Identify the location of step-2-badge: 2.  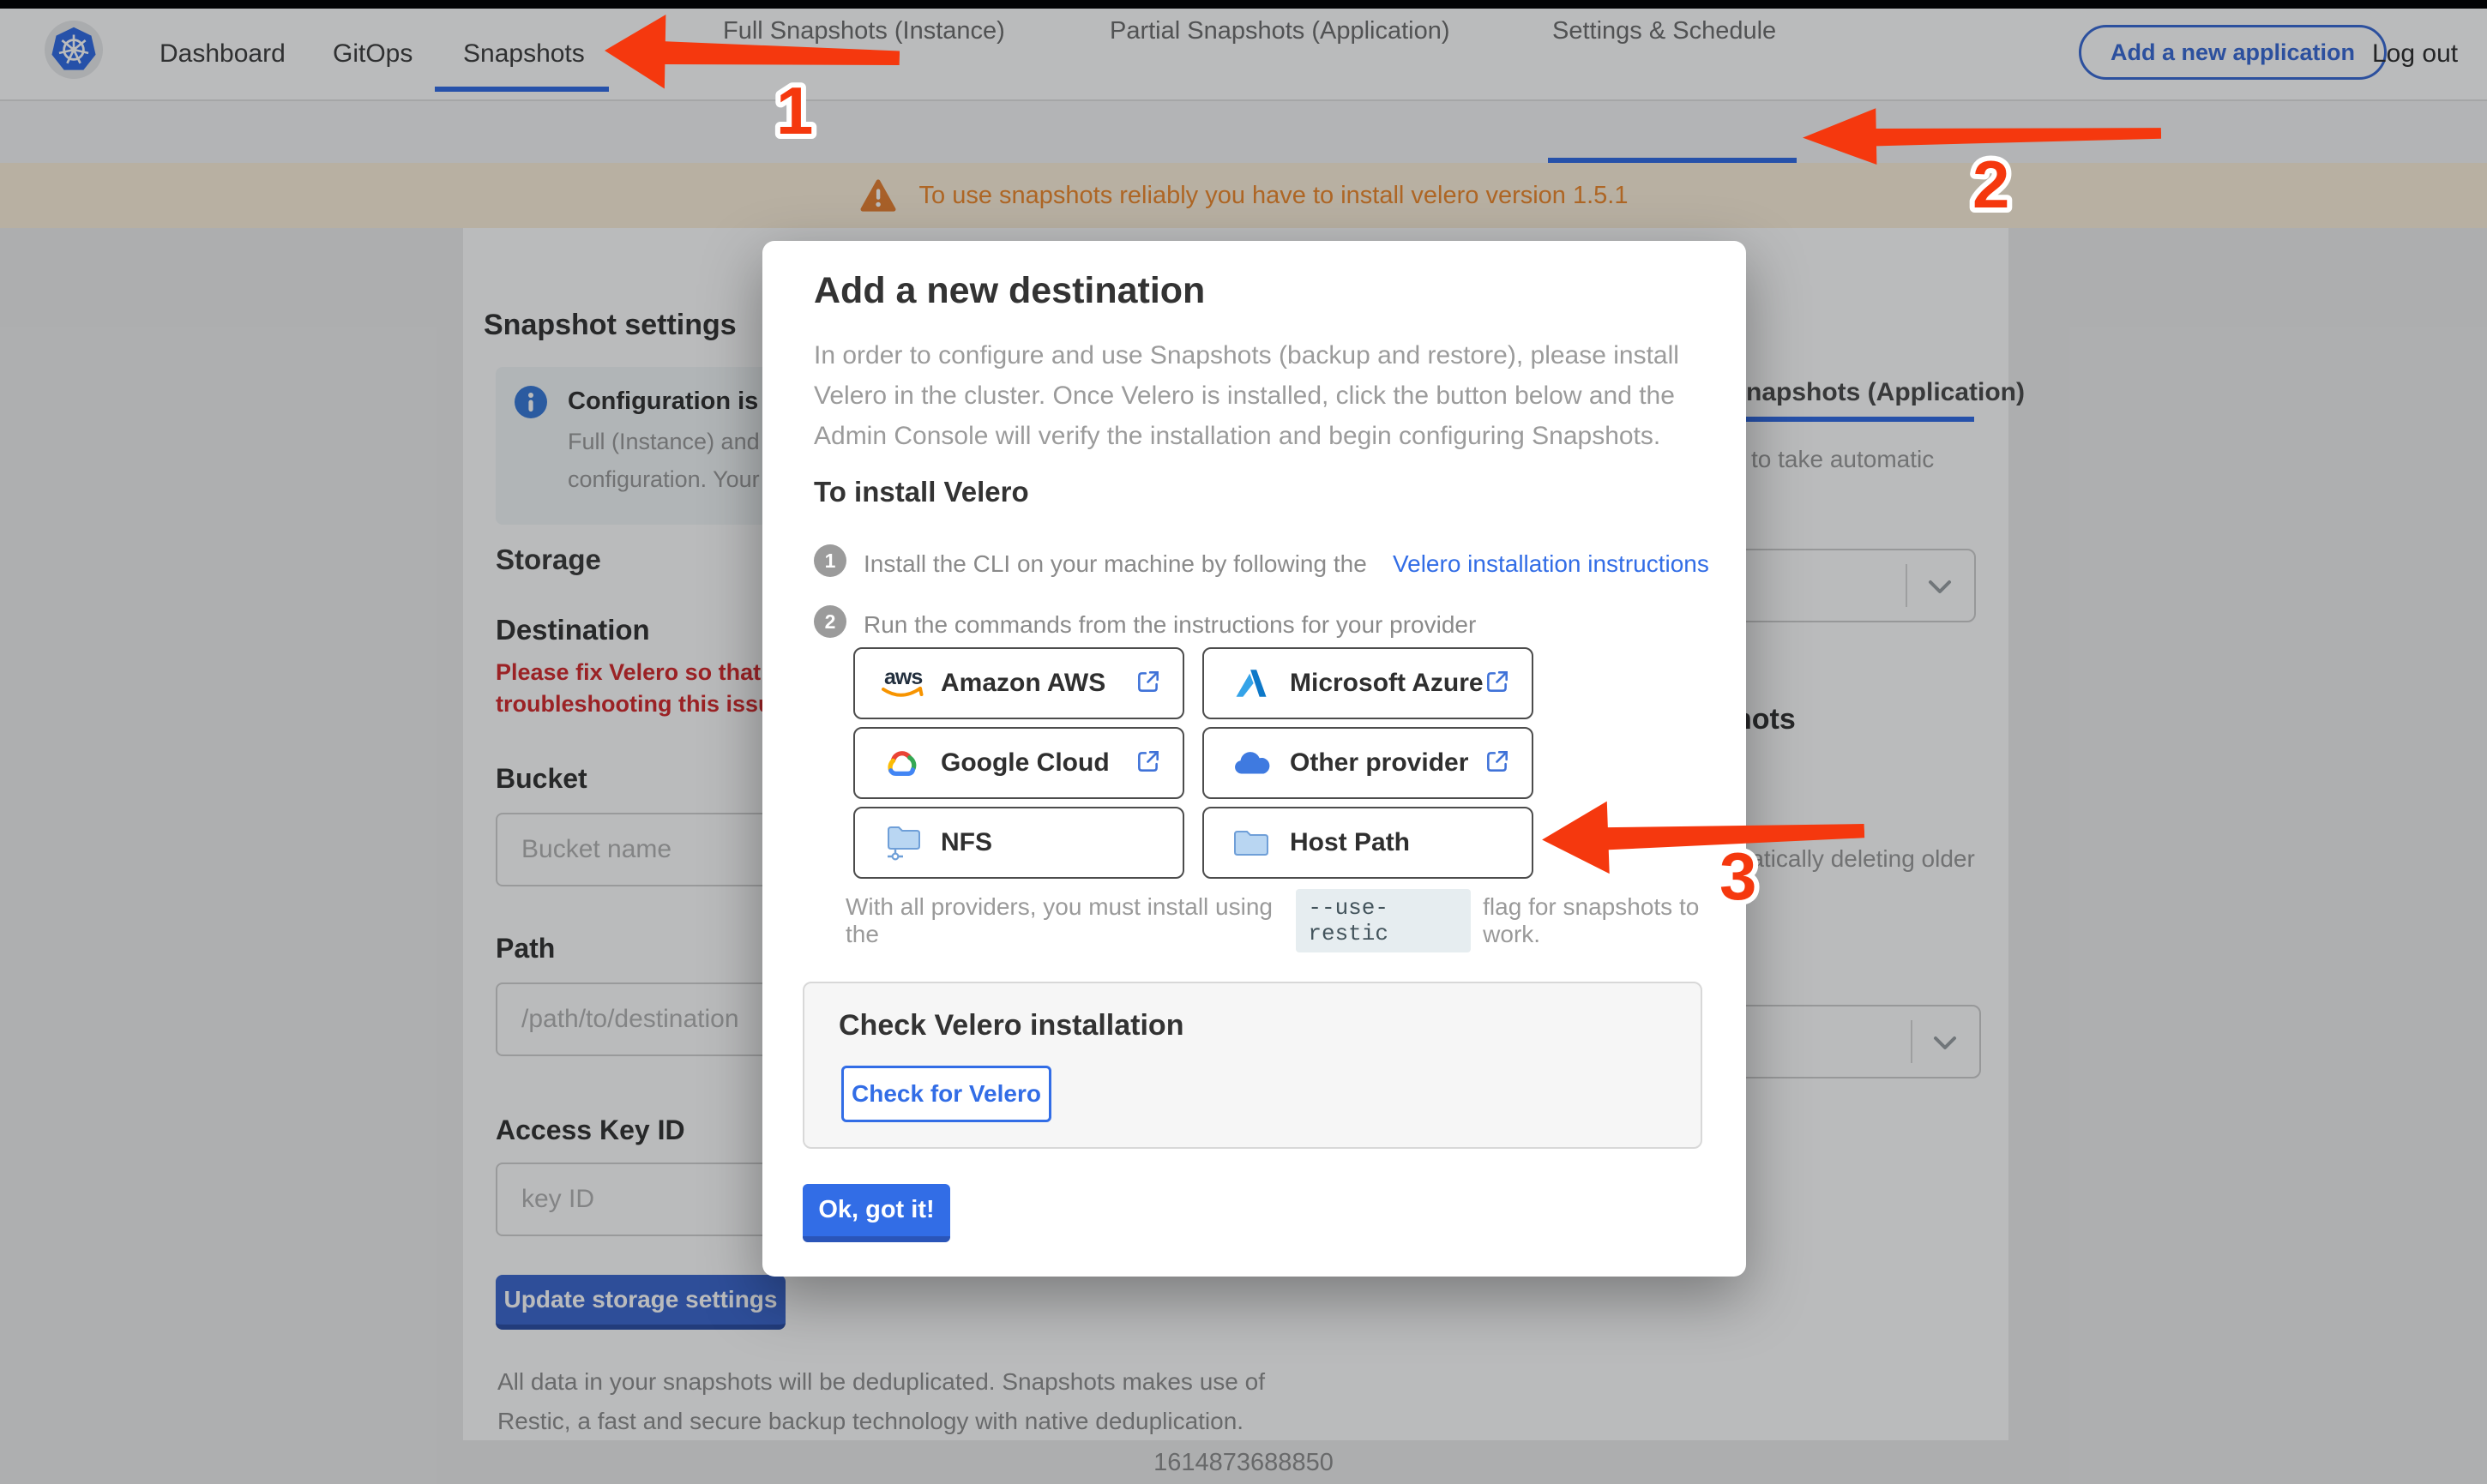
(830, 621).